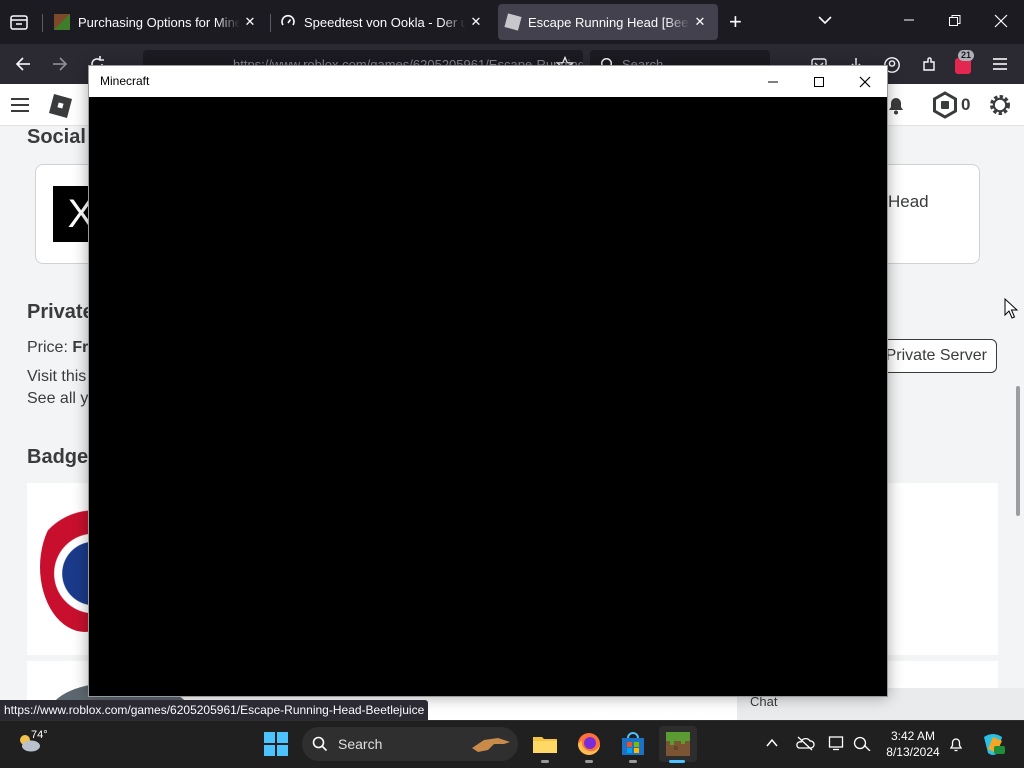  What do you see at coordinates (862, 743) in the screenshot?
I see `network-icon` at bounding box center [862, 743].